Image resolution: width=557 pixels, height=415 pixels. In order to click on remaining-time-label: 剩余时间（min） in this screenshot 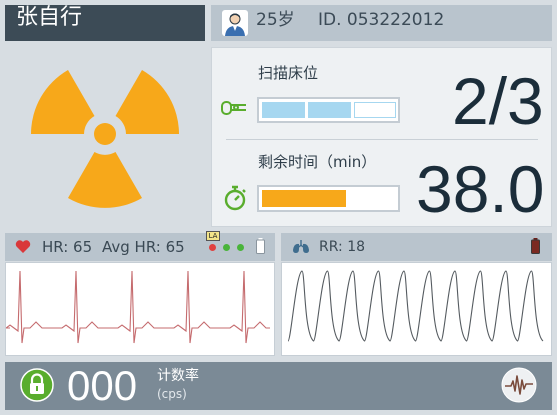, I will do `click(317, 162)`.